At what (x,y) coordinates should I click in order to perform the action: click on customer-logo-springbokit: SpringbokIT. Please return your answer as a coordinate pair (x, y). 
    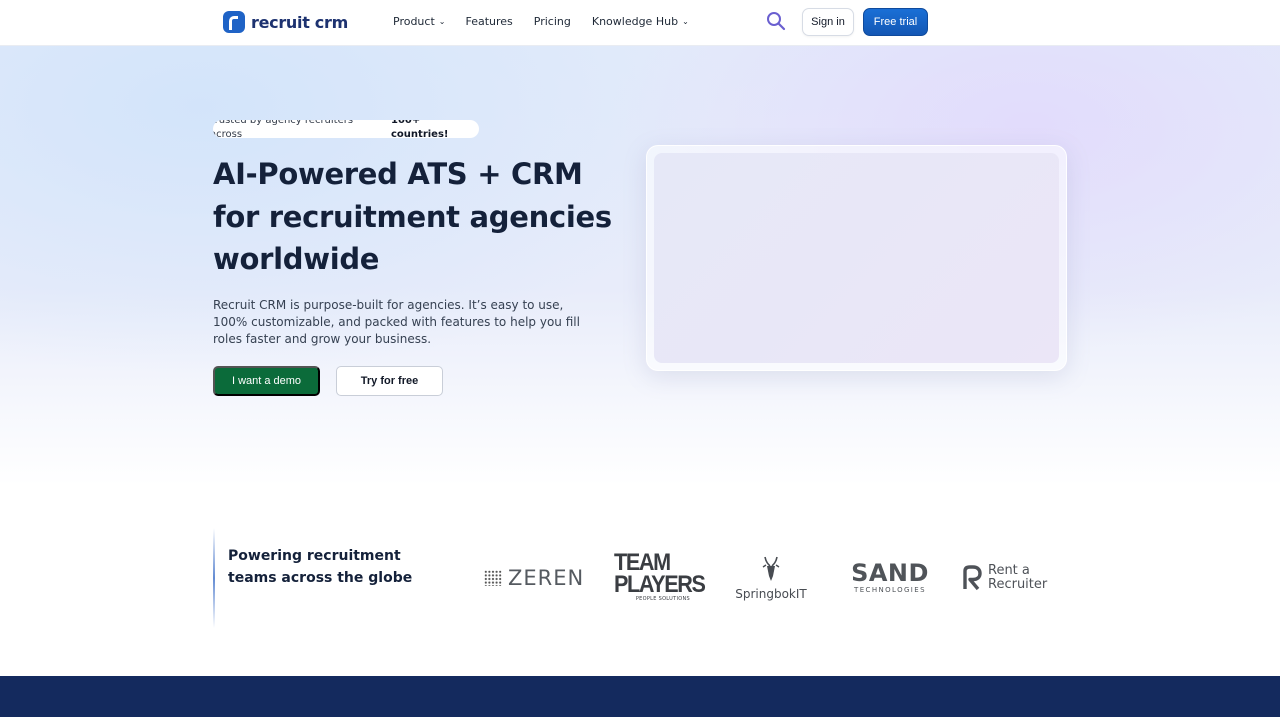
    Looking at the image, I should click on (771, 578).